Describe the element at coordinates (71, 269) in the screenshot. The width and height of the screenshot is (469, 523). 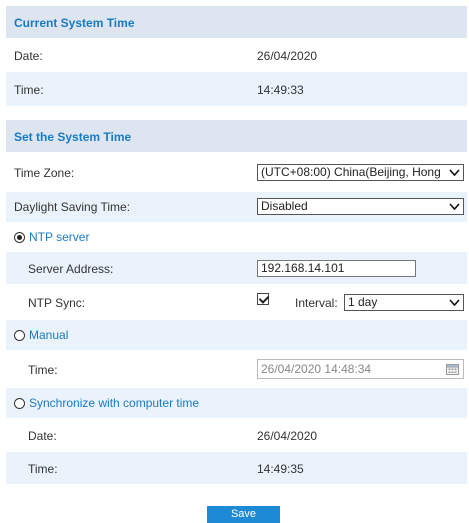
I see `server-address-label: Server Address:` at that location.